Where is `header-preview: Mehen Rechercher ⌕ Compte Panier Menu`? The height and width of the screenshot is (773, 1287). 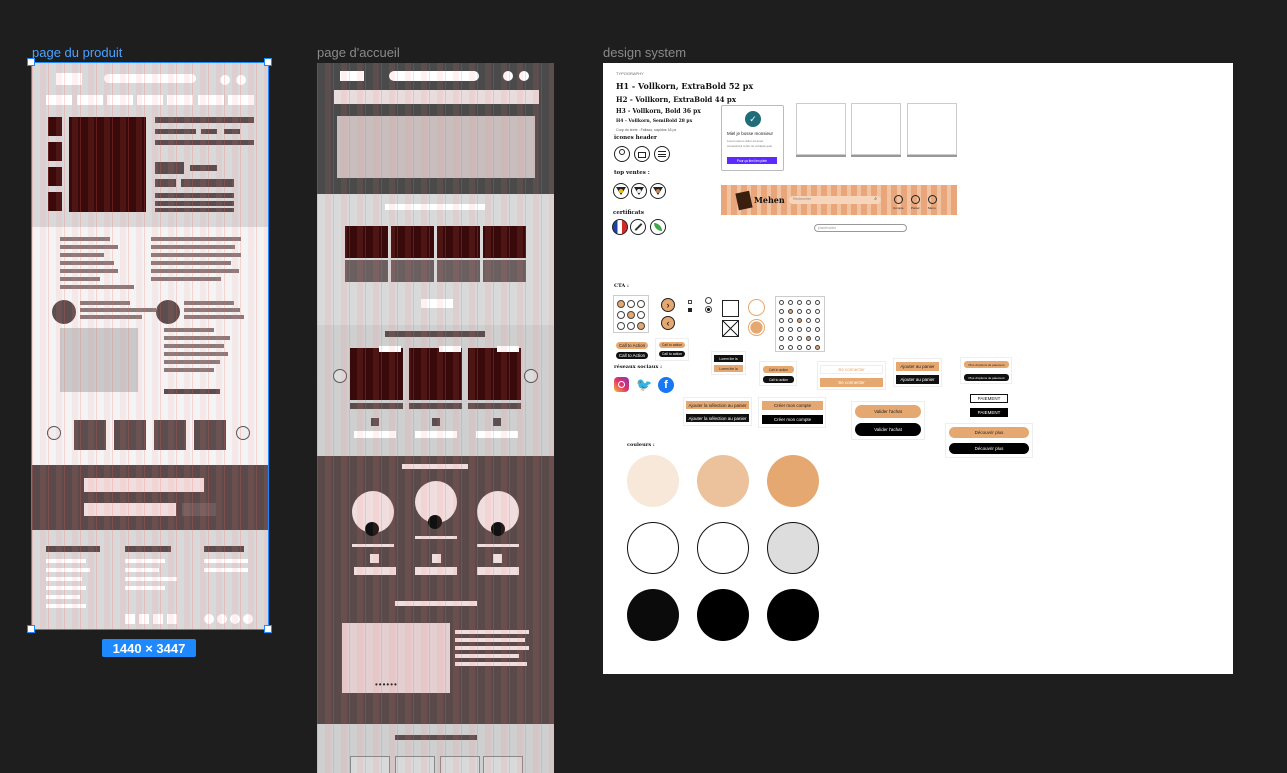
header-preview: Mehen Rechercher ⌕ Compte Panier Menu is located at coordinates (839, 200).